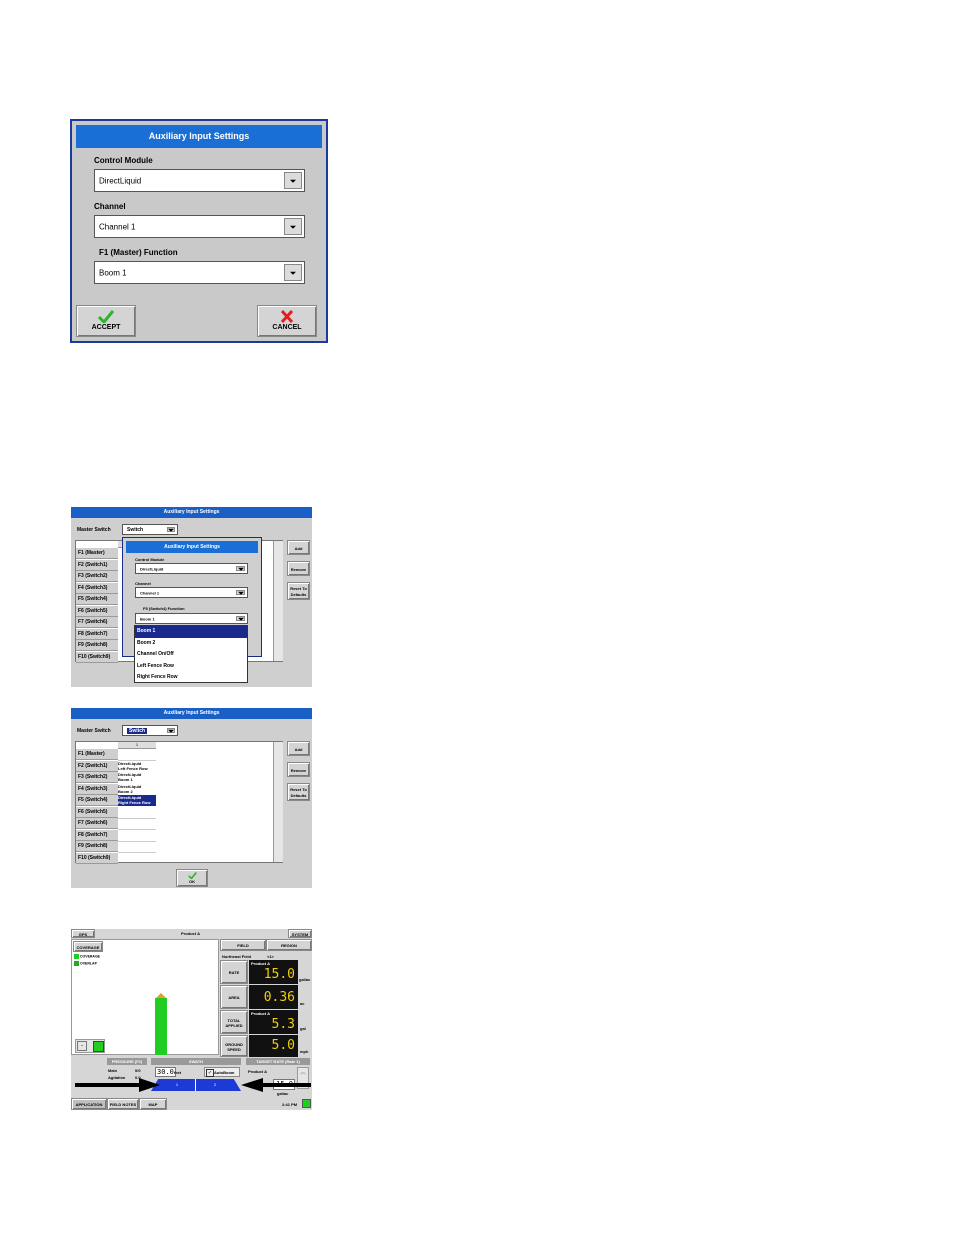 The image size is (954, 1235). What do you see at coordinates (90, 956) in the screenshot?
I see `legend-label: COVERAGE` at bounding box center [90, 956].